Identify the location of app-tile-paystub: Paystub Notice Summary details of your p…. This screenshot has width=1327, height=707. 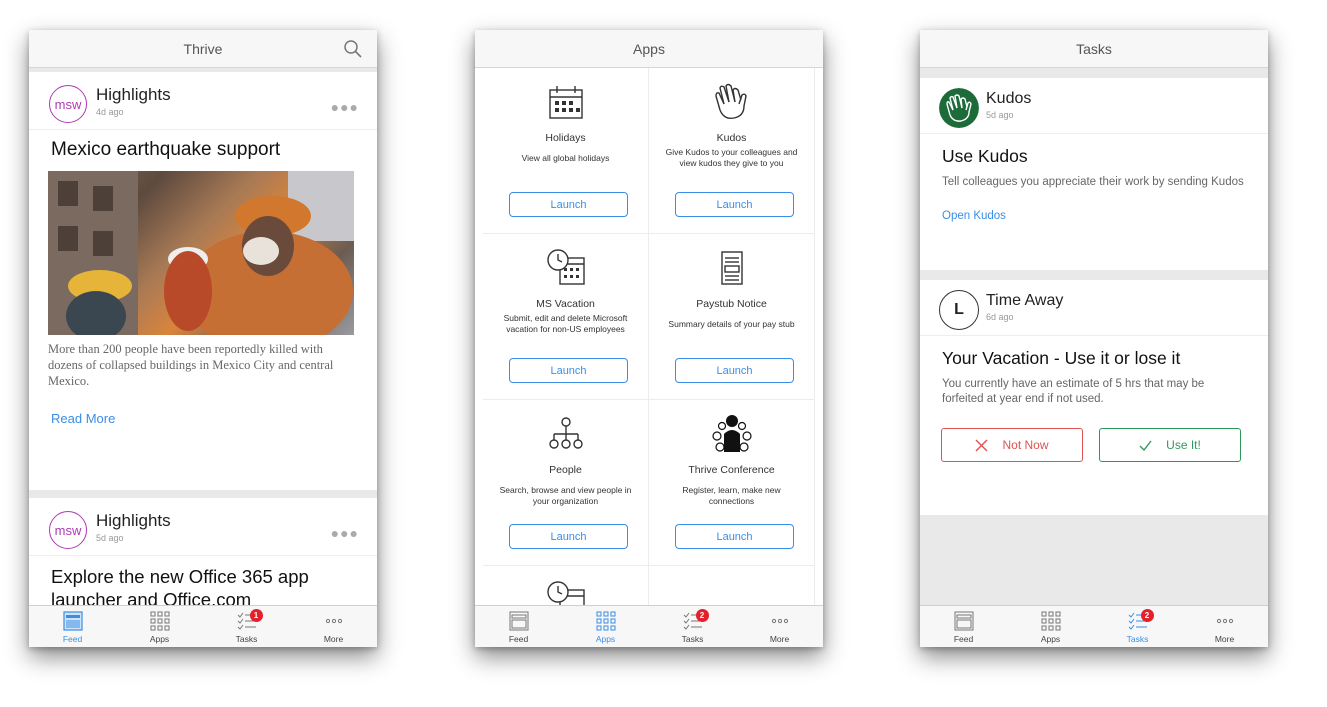
(732, 317).